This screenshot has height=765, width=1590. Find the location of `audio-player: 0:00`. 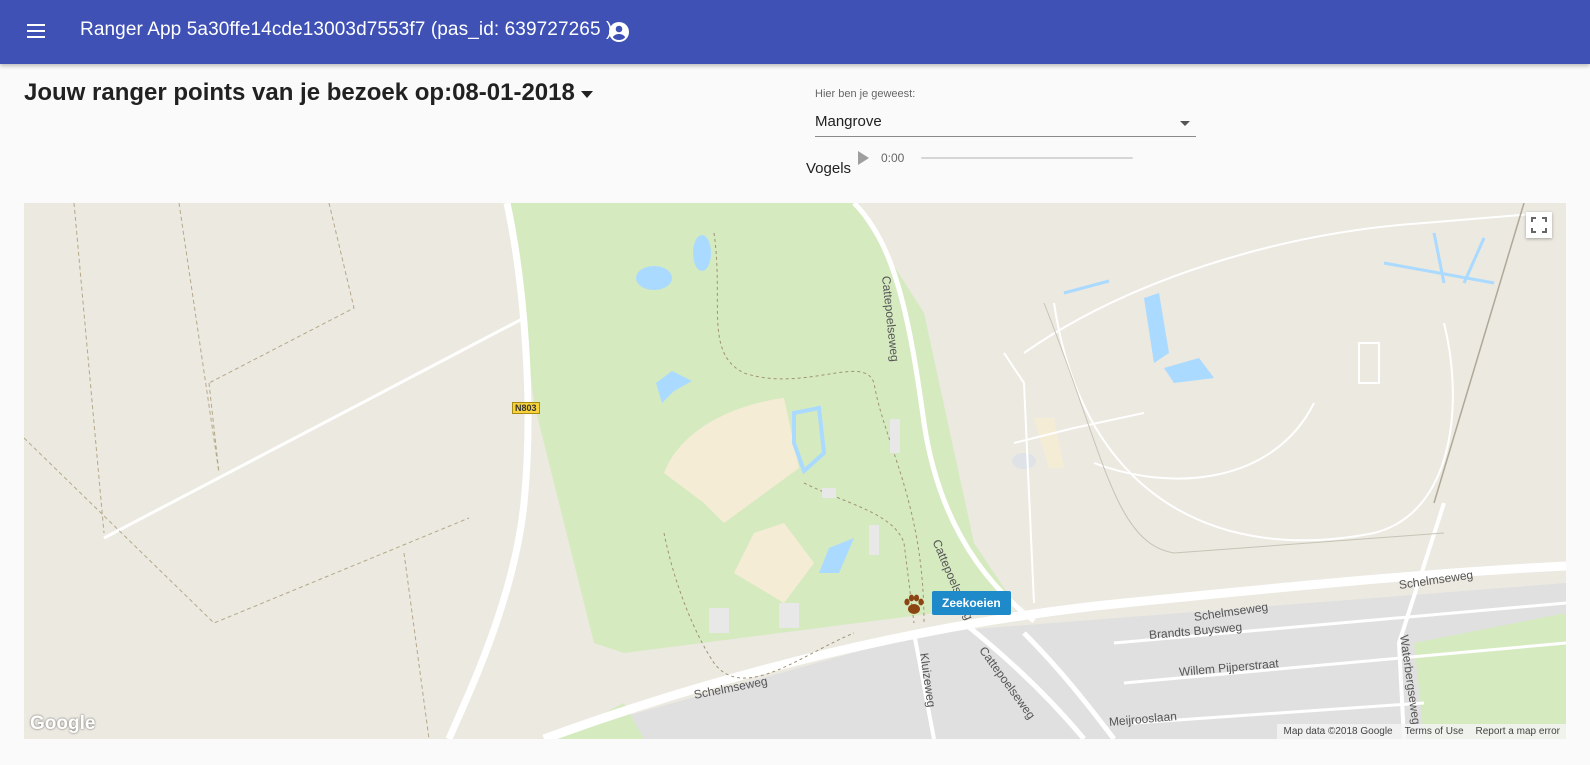

audio-player: 0:00 is located at coordinates (995, 158).